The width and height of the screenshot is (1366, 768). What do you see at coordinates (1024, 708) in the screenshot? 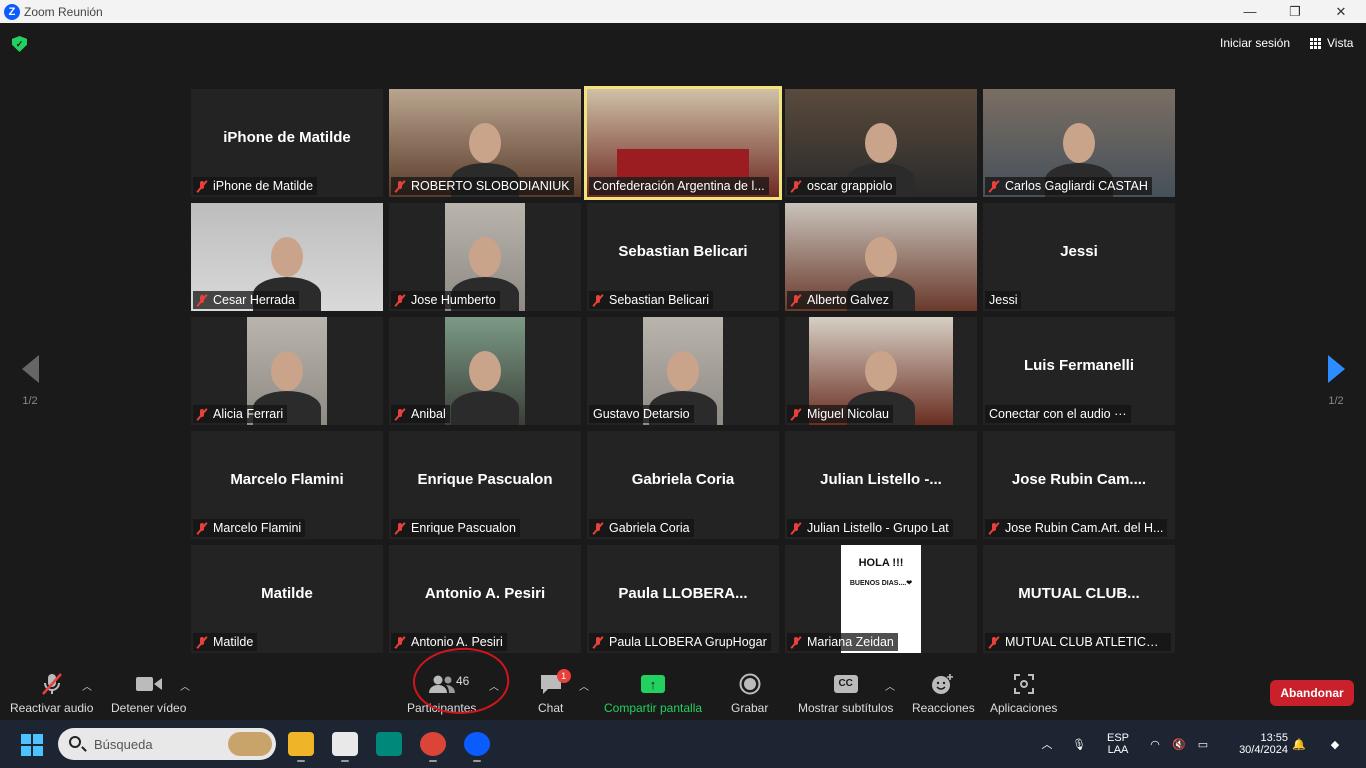
I see `apps-label: Aplicaciones` at bounding box center [1024, 708].